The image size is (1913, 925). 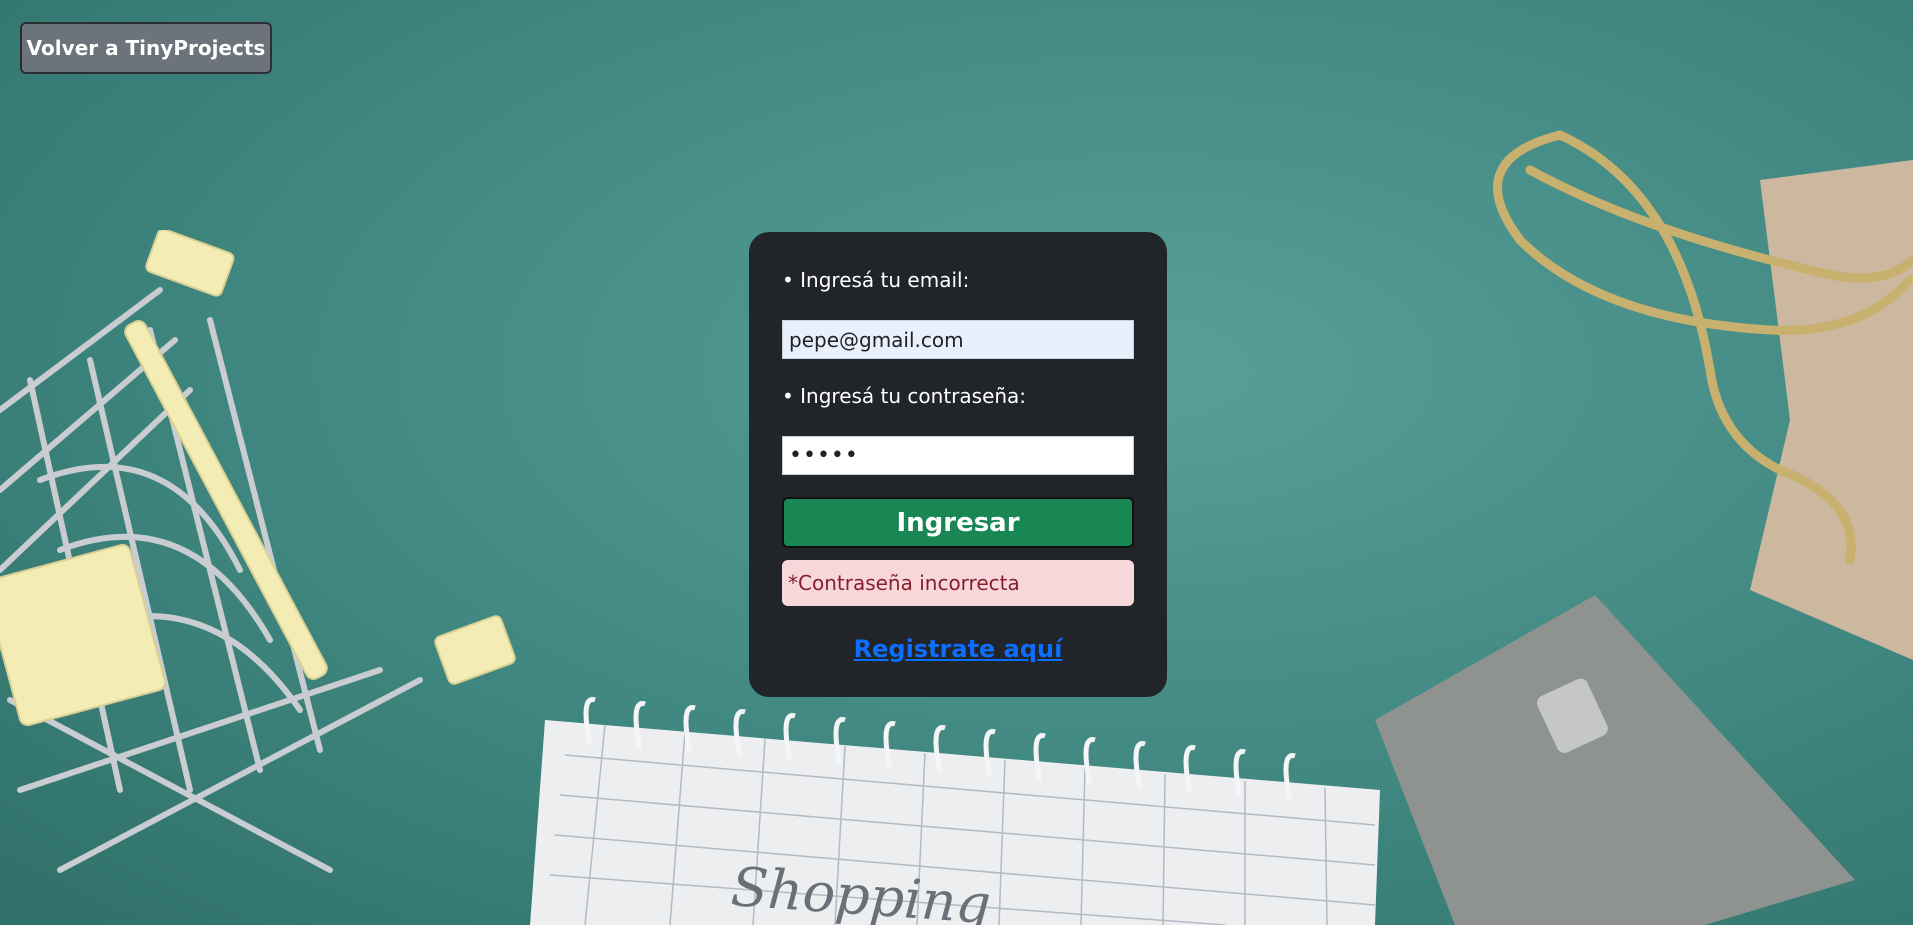 What do you see at coordinates (146, 48) in the screenshot?
I see `back-to-tinyprojects-button: Volver a TinyProjects` at bounding box center [146, 48].